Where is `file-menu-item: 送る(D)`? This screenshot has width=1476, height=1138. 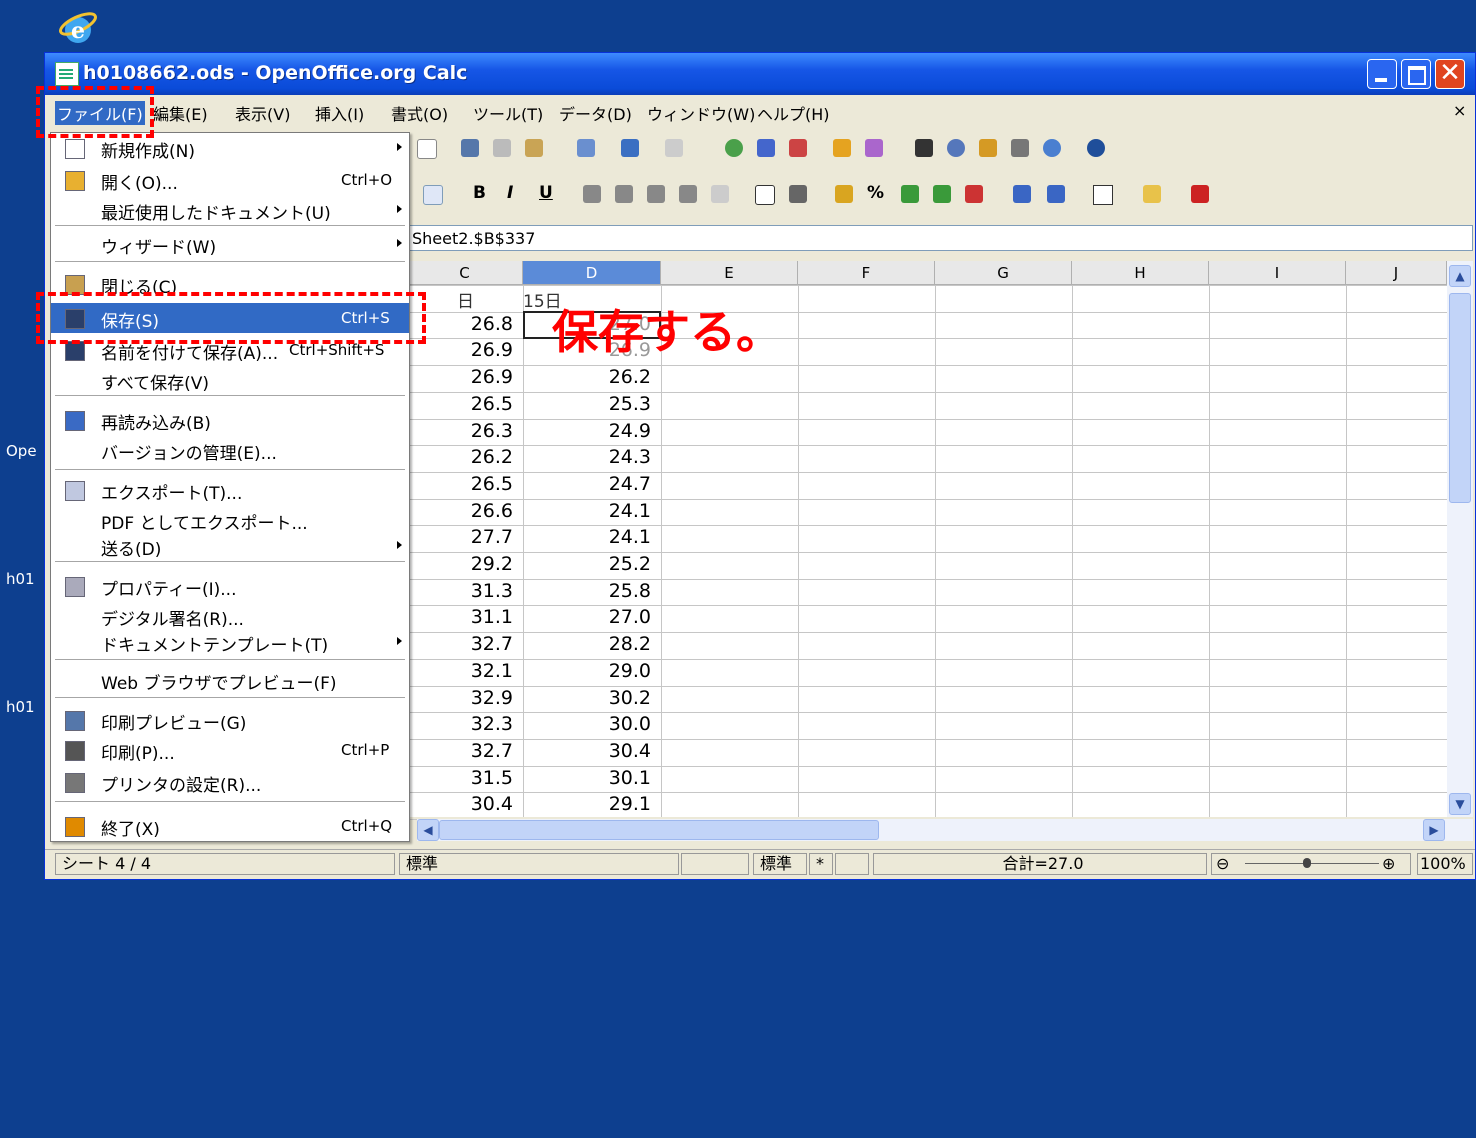
file-menu-item: 送る(D) is located at coordinates (230, 546).